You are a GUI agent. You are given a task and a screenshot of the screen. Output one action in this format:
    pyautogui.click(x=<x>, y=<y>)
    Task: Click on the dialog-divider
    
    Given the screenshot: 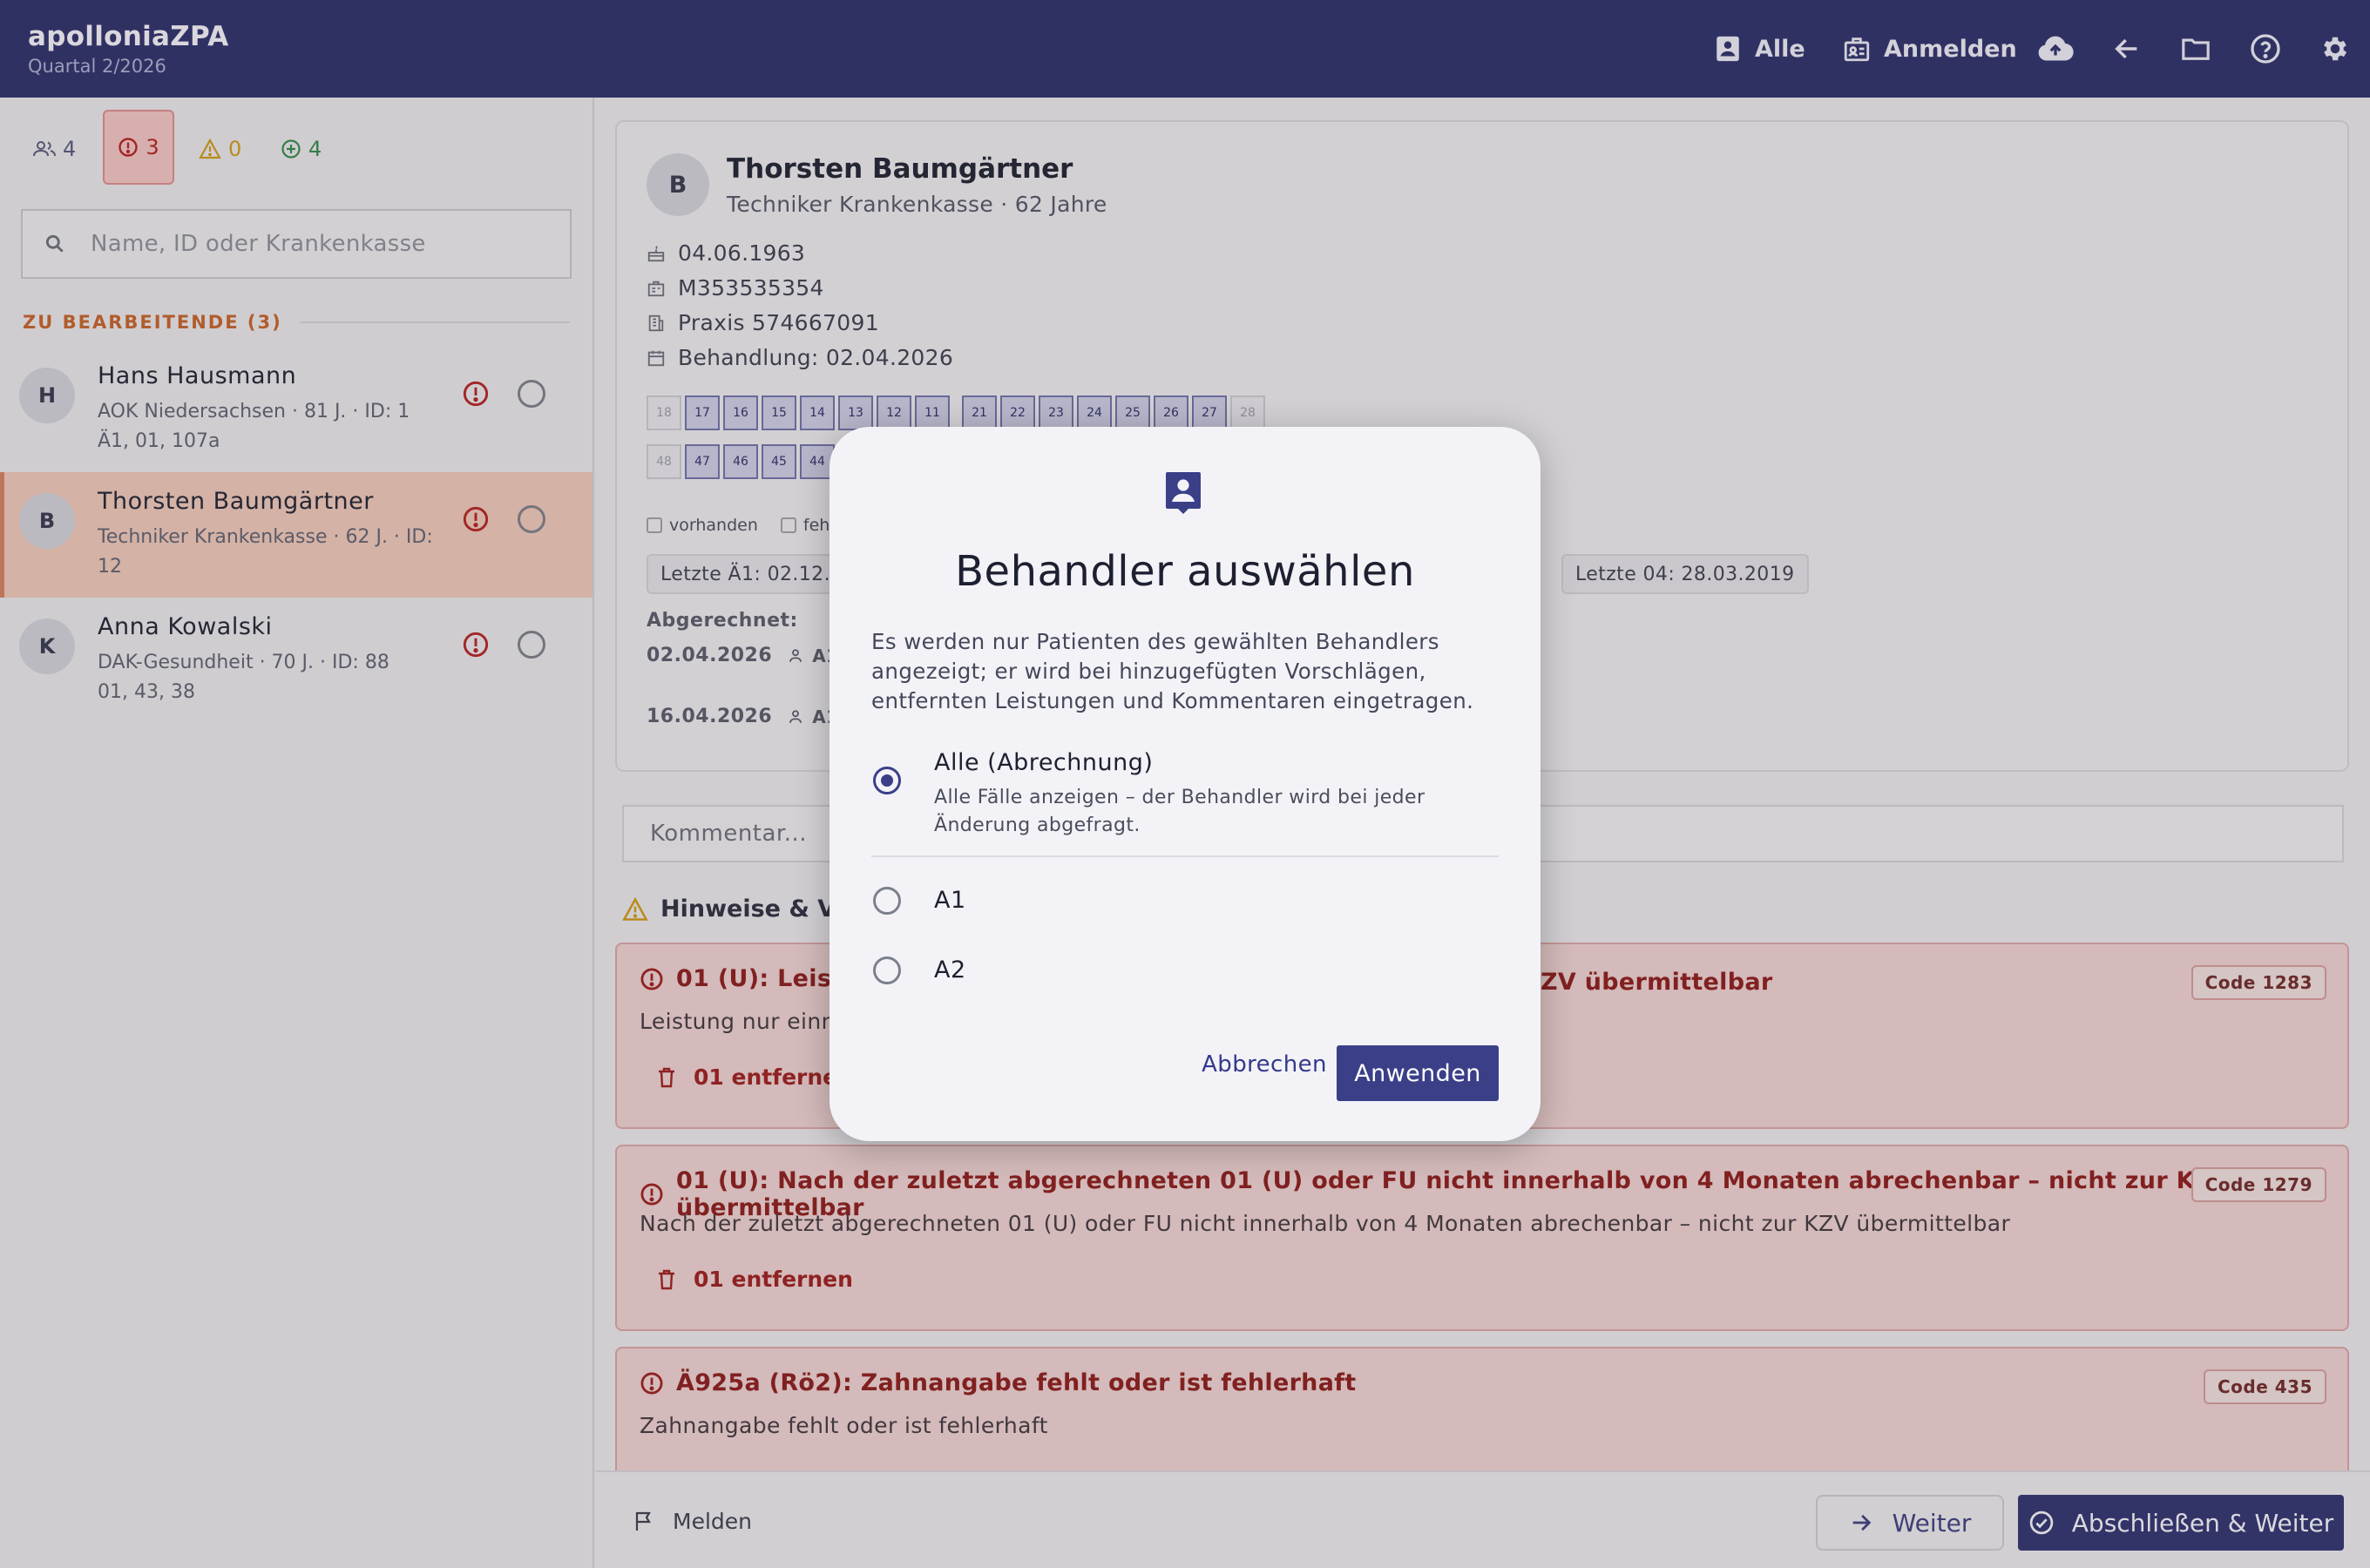 What is the action you would take?
    pyautogui.click(x=1185, y=856)
    